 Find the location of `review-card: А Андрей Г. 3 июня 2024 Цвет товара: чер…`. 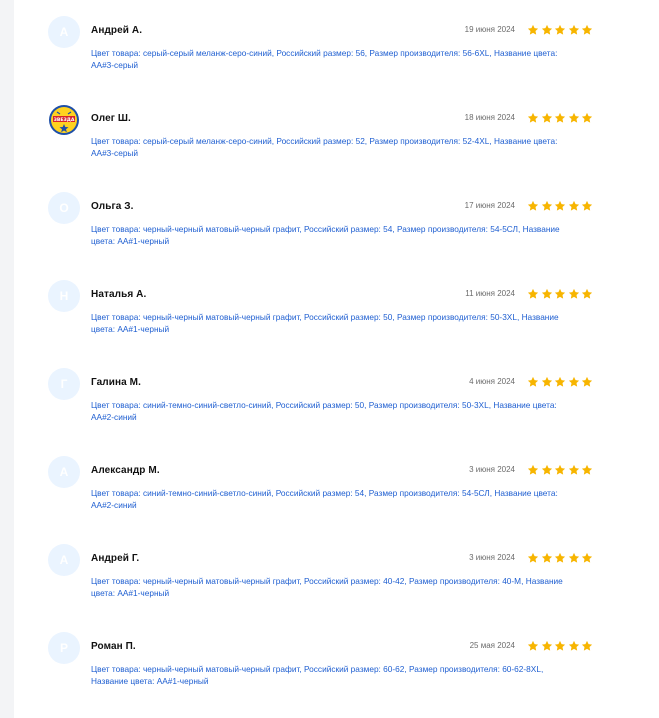

review-card: А Андрей Г. 3 июня 2024 Цвет товара: чер… is located at coordinates (320, 586).